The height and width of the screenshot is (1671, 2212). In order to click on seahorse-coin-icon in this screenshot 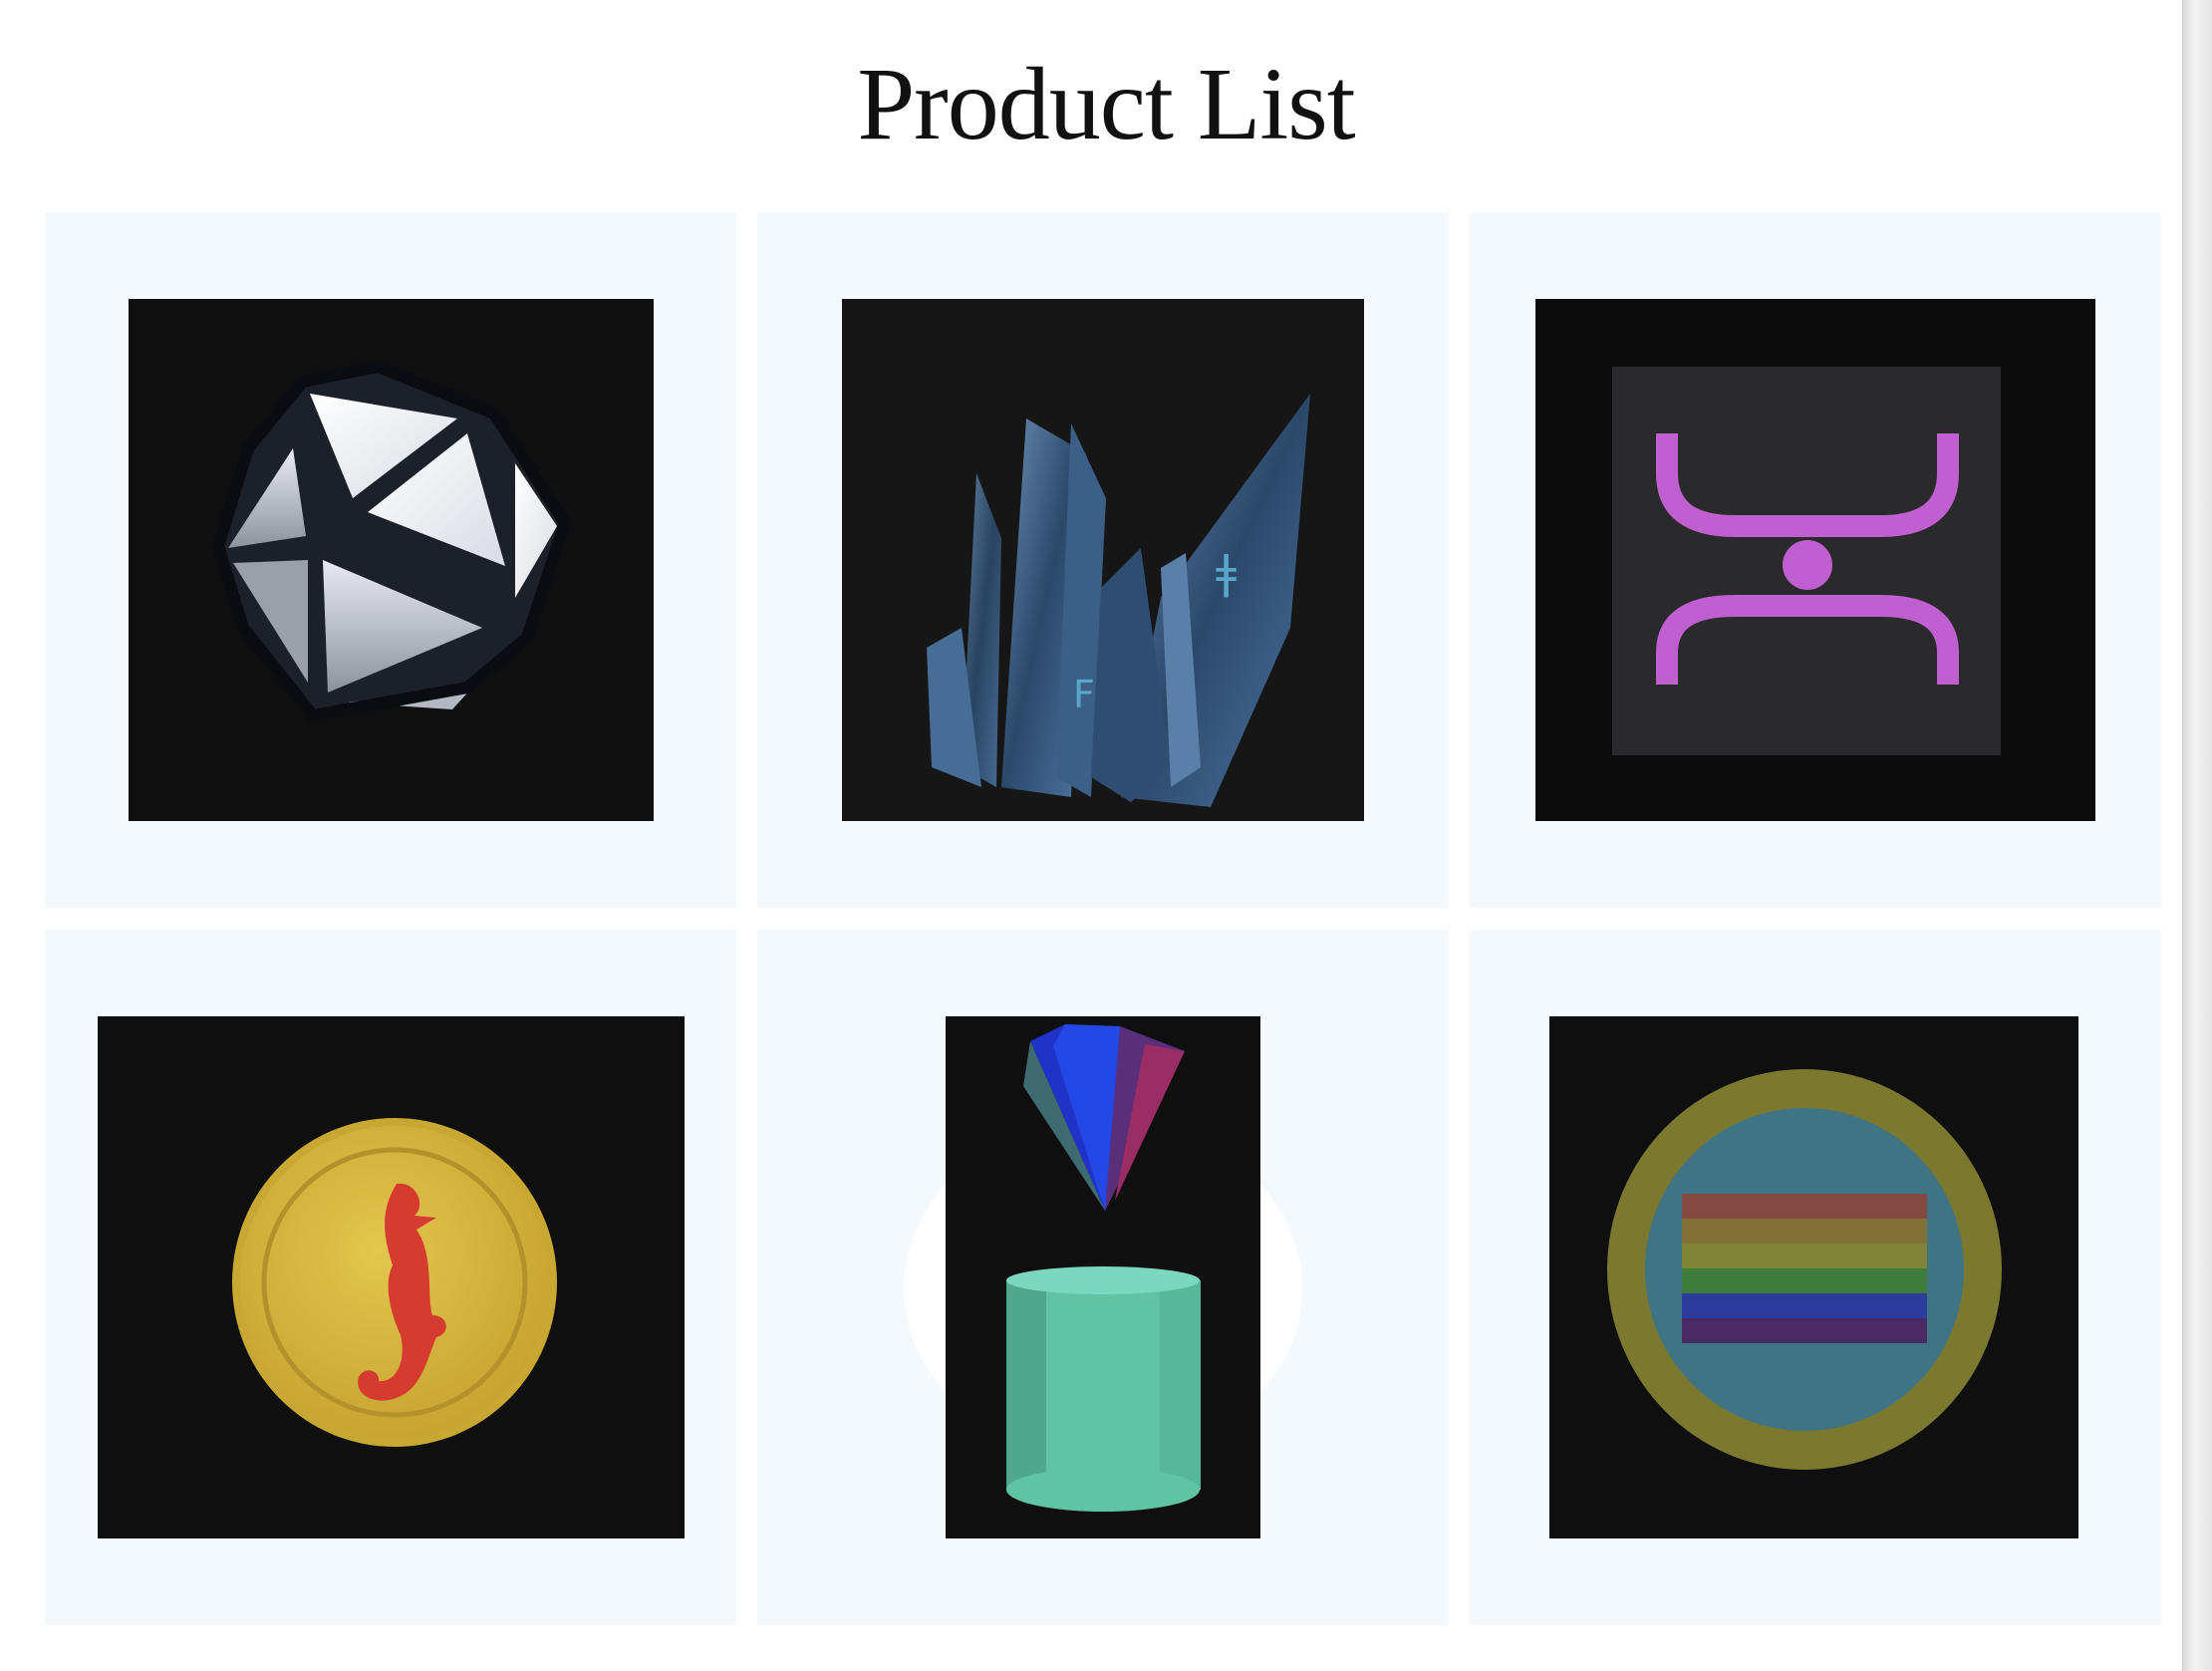, I will do `click(395, 1282)`.